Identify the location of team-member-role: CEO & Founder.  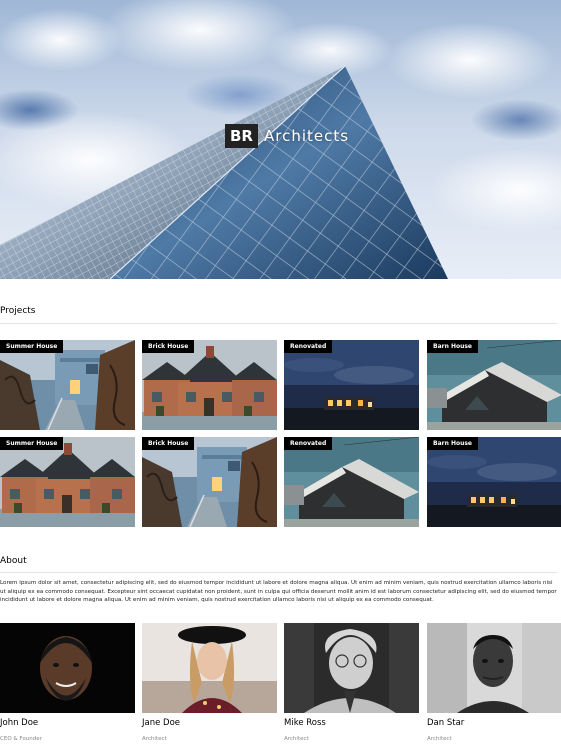
(21, 739).